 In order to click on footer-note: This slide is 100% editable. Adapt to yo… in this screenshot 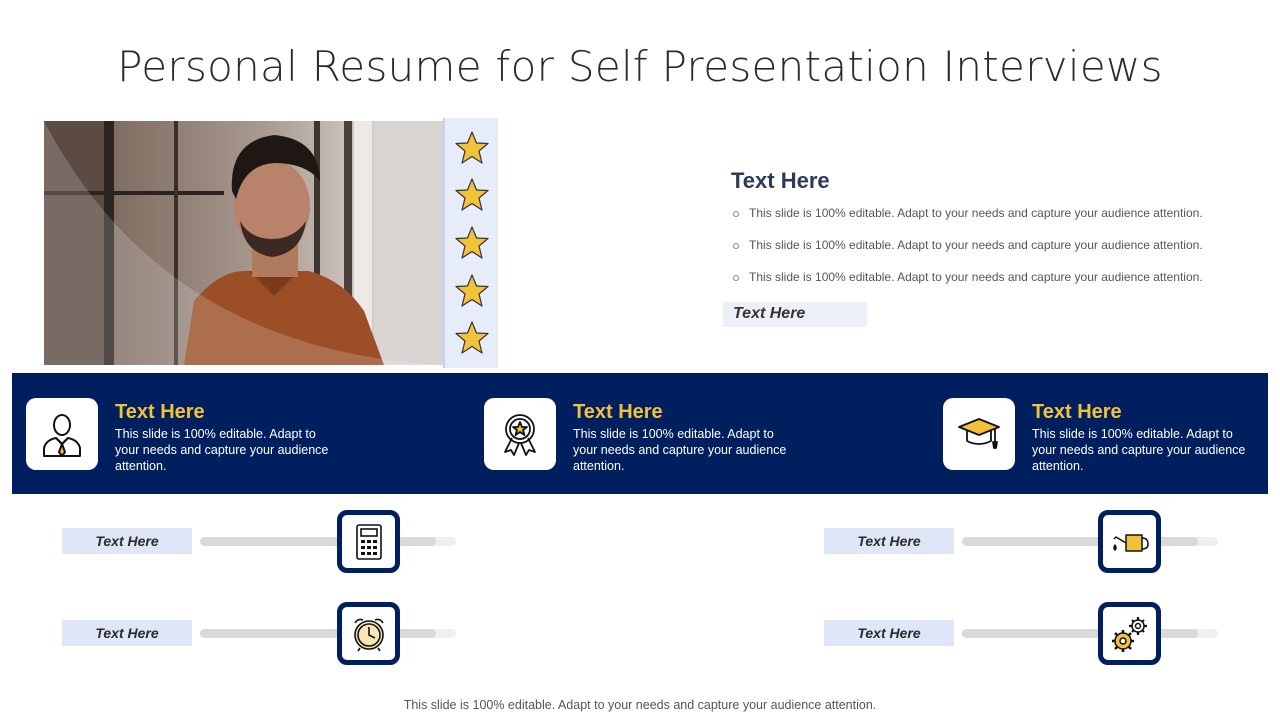, I will do `click(640, 705)`.